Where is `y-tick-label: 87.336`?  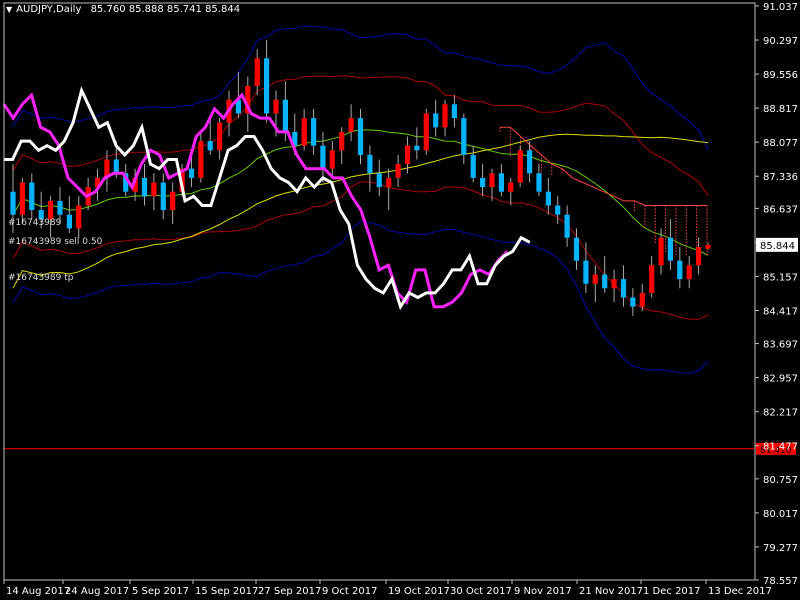 y-tick-label: 87.336 is located at coordinates (780, 177).